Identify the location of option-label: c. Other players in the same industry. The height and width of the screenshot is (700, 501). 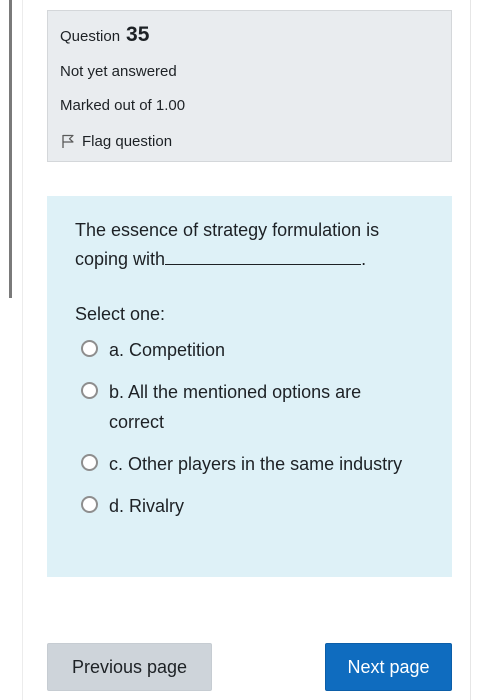
(256, 464).